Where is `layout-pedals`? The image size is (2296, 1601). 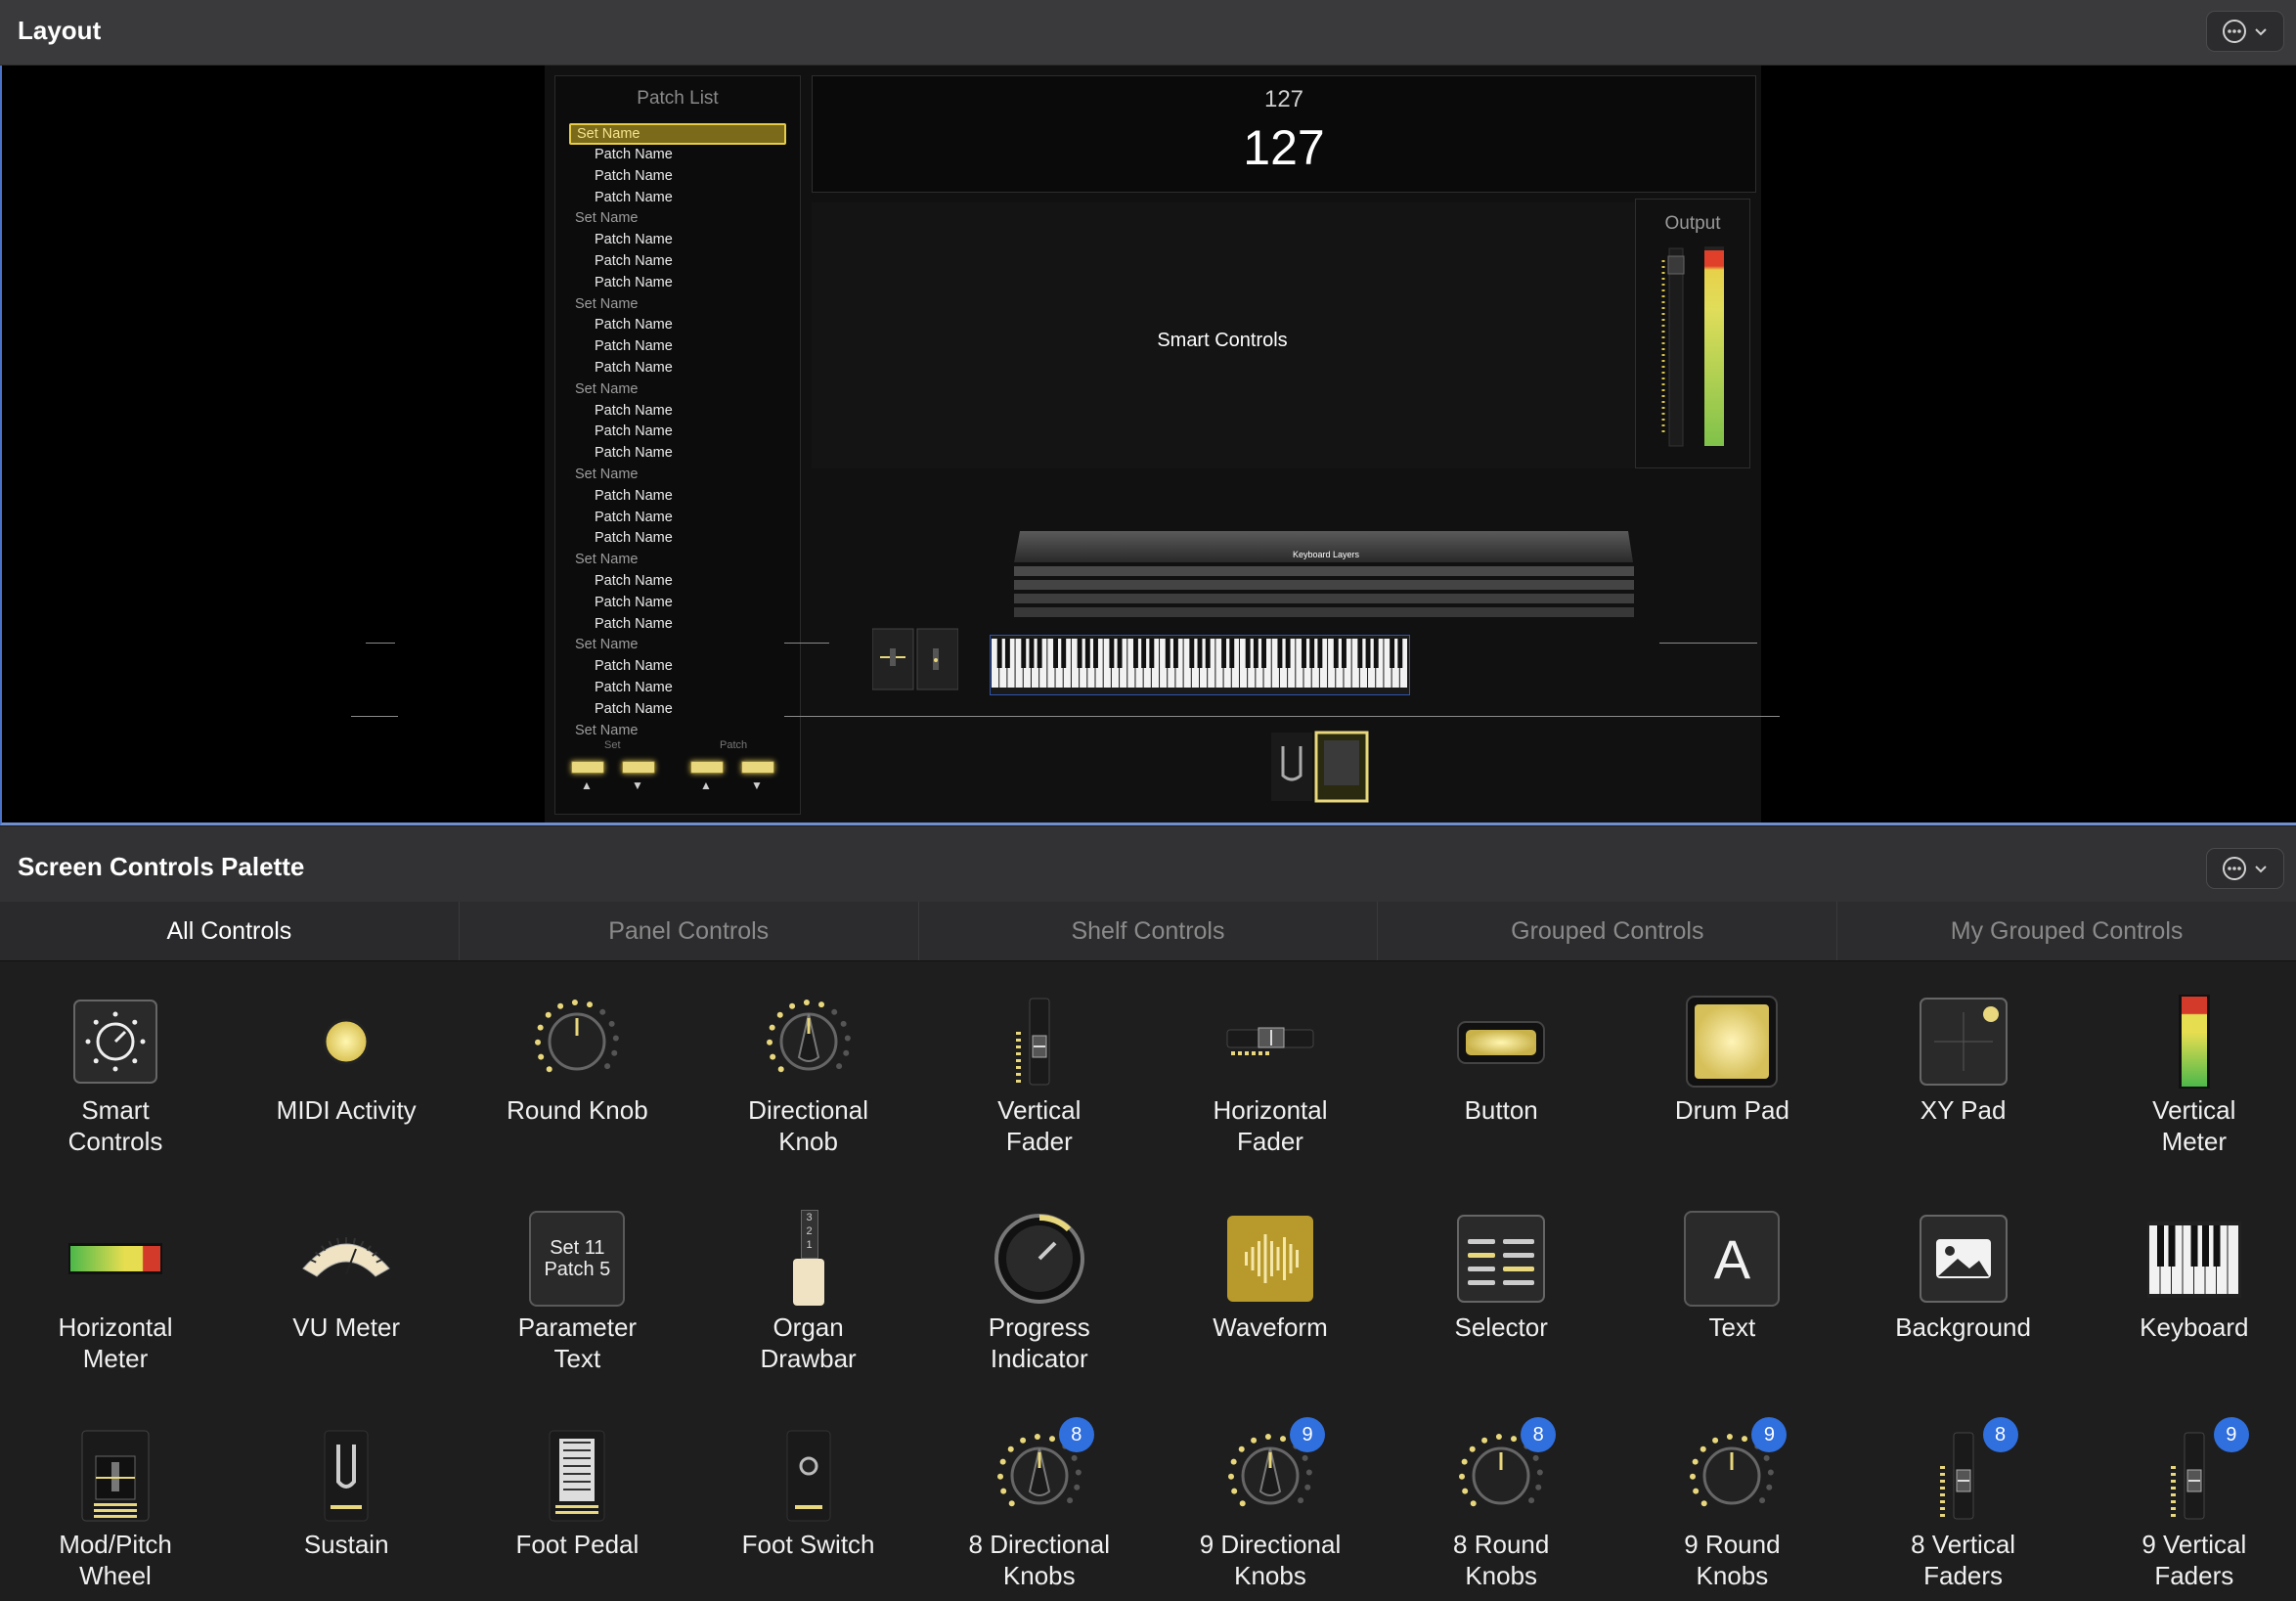
layout-pedals is located at coordinates (1316, 768).